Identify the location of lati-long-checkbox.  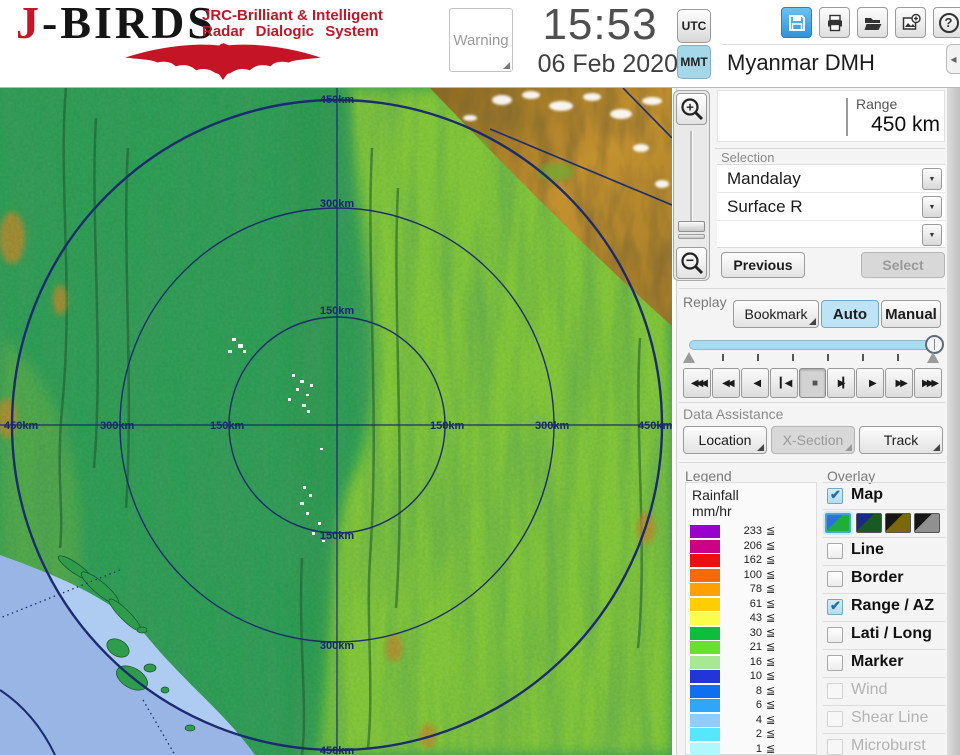
(835, 635).